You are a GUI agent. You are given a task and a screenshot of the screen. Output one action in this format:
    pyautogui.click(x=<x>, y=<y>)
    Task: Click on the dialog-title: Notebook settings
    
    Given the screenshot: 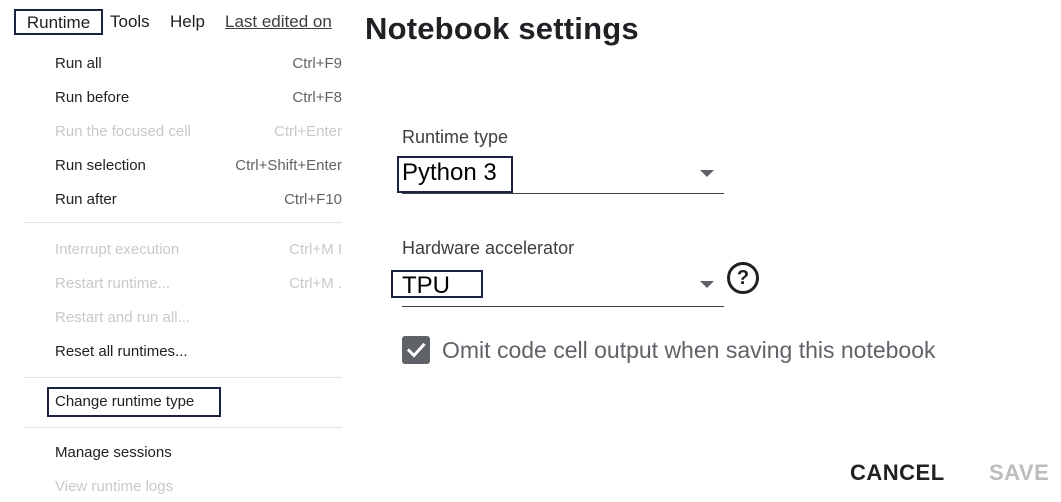 What is the action you would take?
    pyautogui.click(x=502, y=28)
    